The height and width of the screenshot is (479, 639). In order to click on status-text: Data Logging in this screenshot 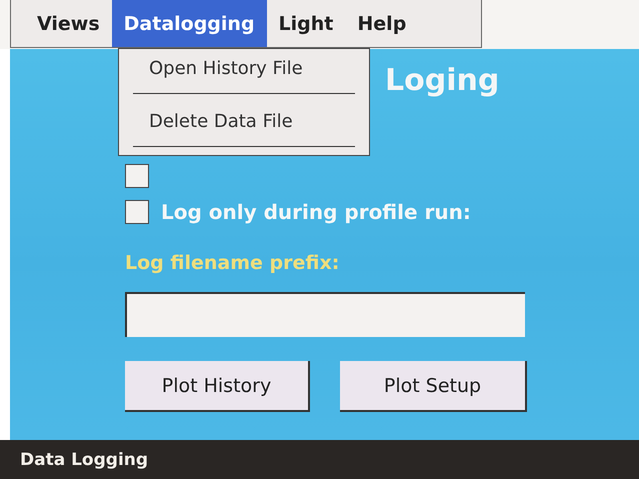, I will do `click(84, 460)`.